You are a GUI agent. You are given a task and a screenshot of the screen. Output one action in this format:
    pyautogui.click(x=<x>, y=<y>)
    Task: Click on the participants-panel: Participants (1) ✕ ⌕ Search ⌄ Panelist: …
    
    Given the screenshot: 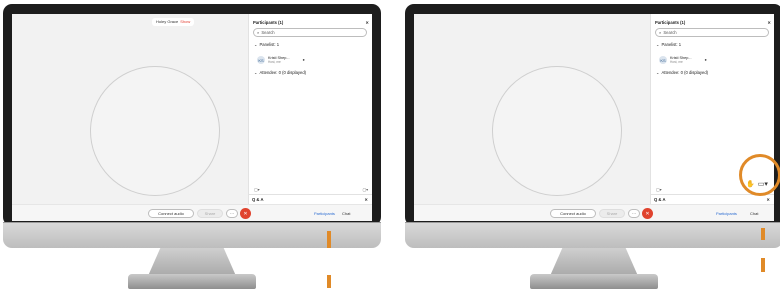 What is the action you would take?
    pyautogui.click(x=310, y=109)
    